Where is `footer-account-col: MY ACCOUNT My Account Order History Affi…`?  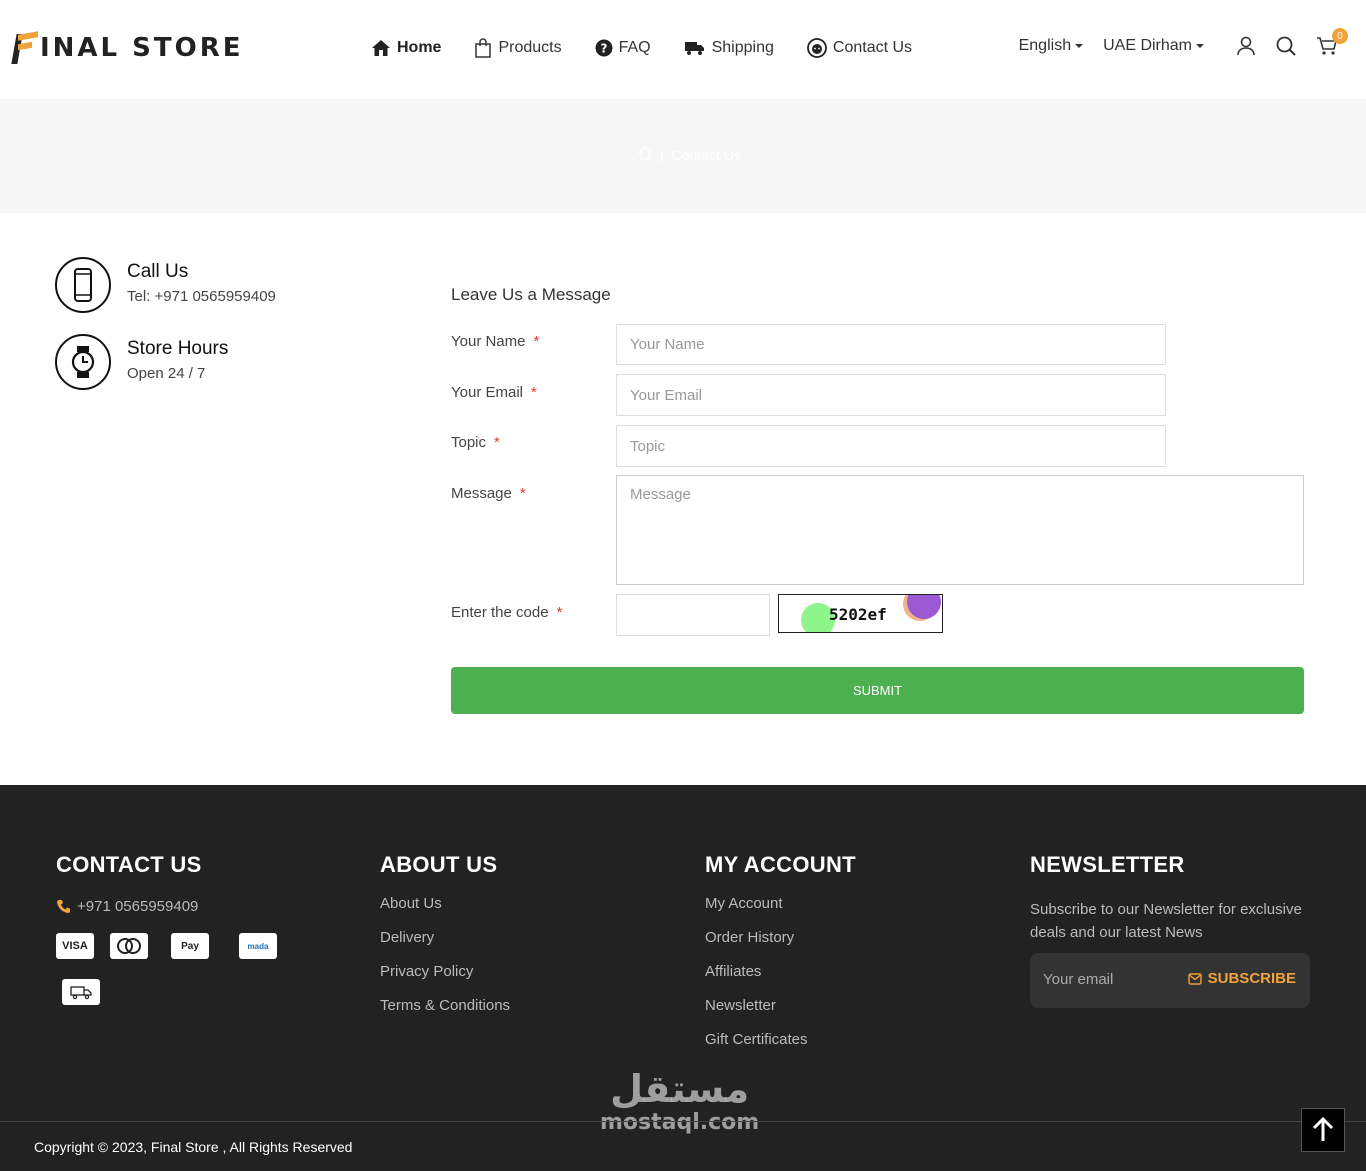
footer-account-col: MY ACCOUNT My Account Order History Affi… is located at coordinates (780, 950).